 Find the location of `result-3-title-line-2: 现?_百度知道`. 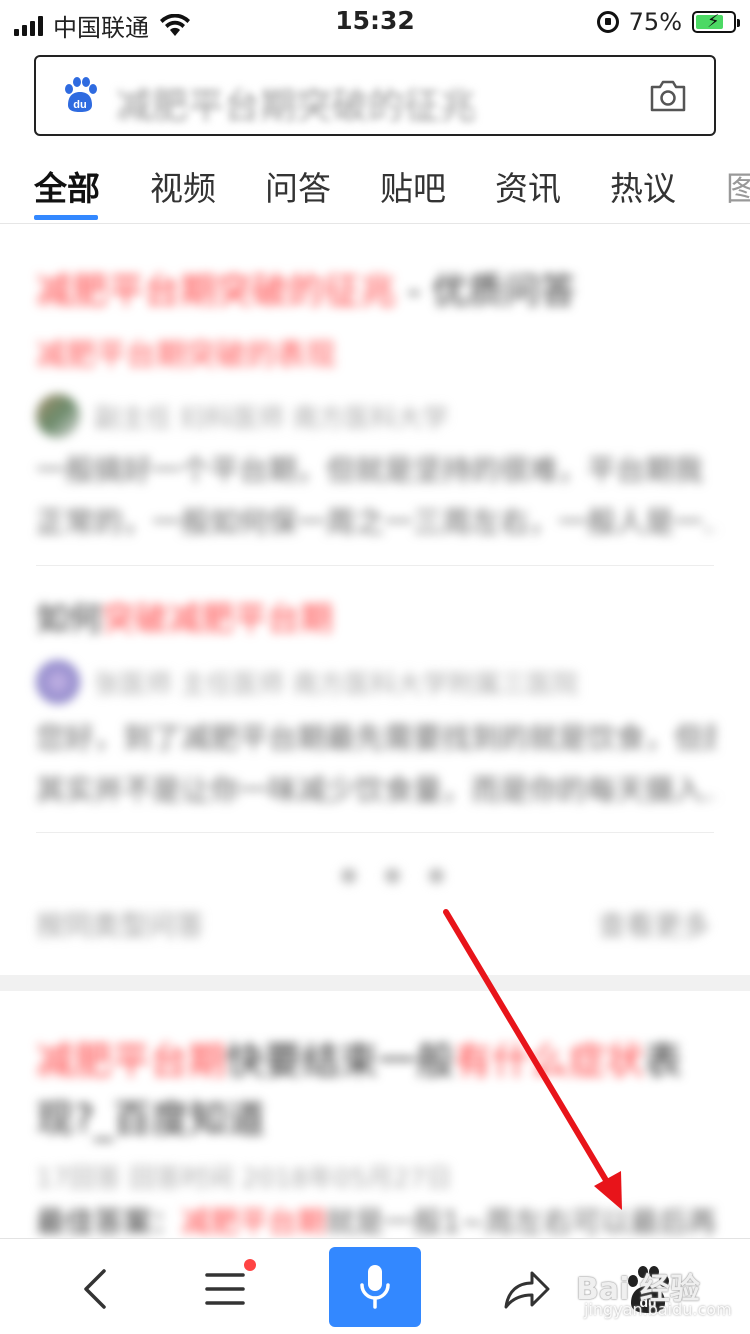

result-3-title-line-2: 现?_百度知道 is located at coordinates (150, 1115).